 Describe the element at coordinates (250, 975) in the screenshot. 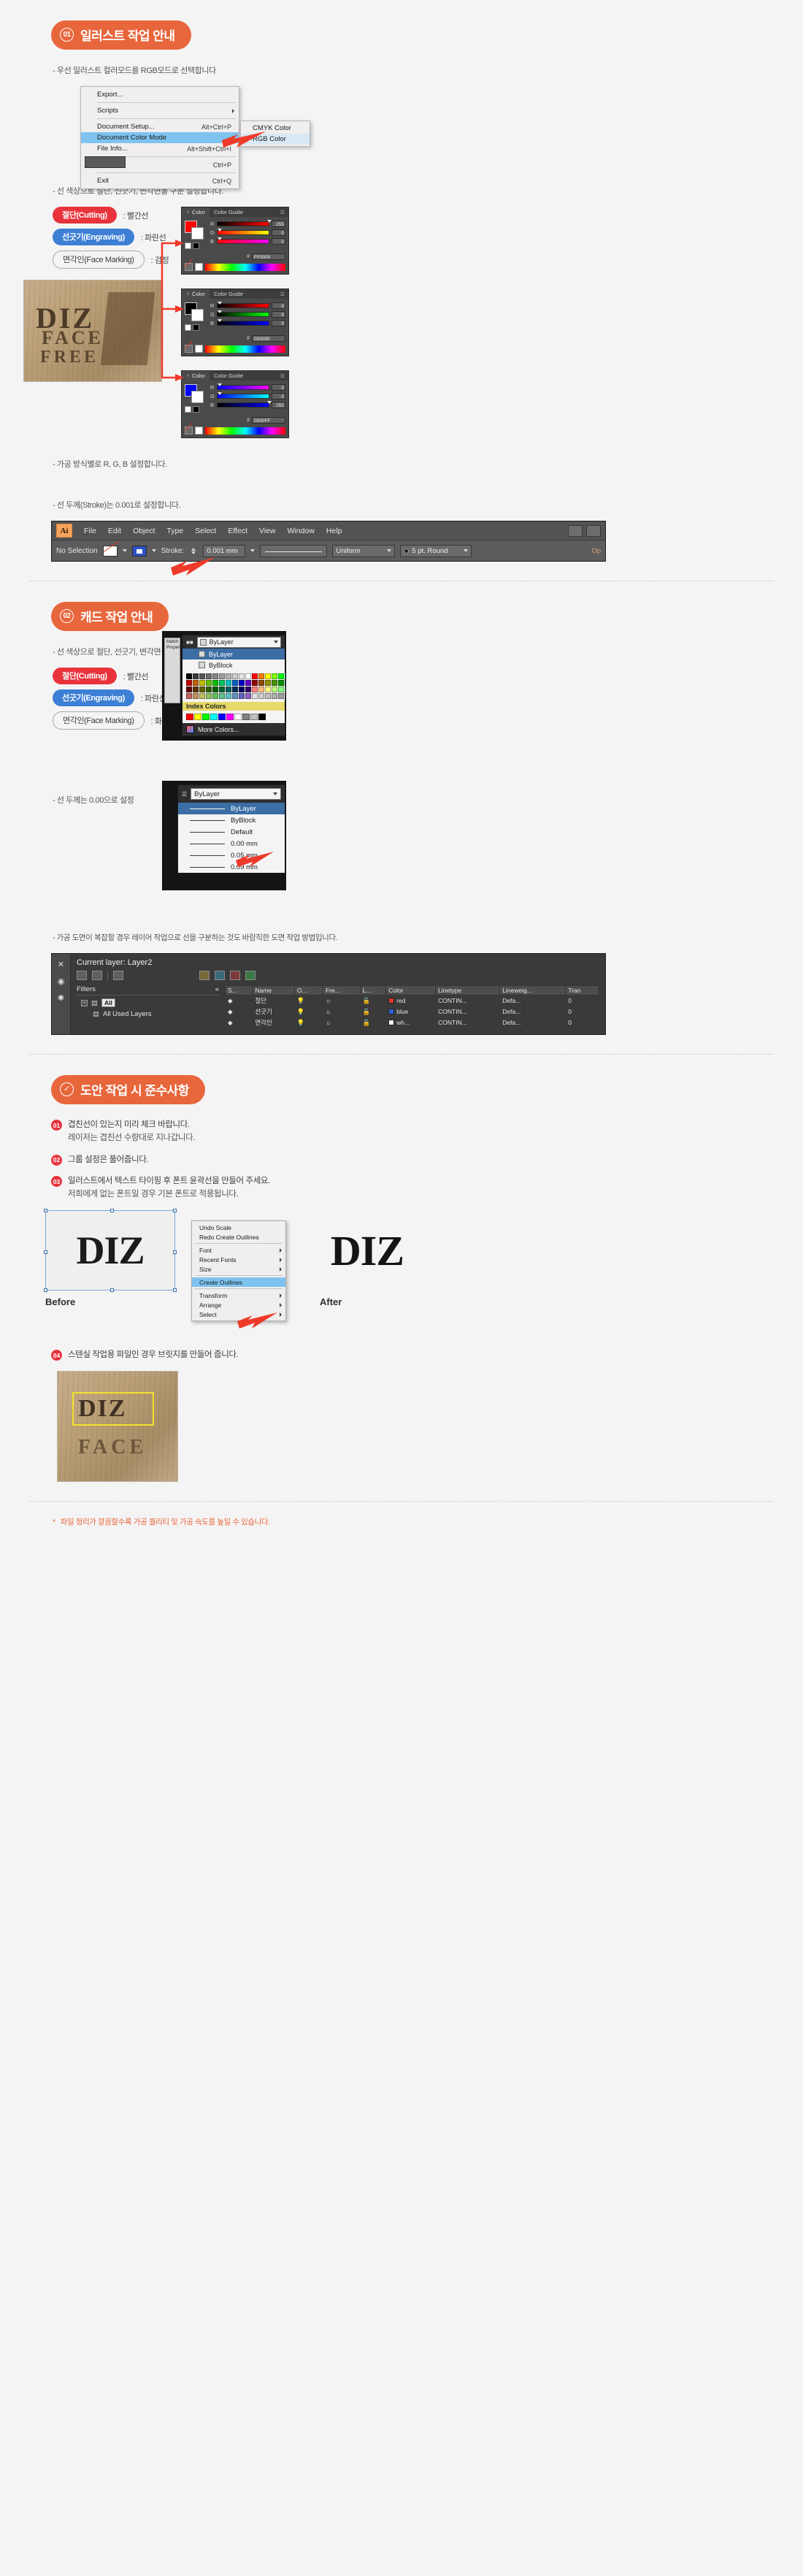

I see `layer-walk-icon` at that location.